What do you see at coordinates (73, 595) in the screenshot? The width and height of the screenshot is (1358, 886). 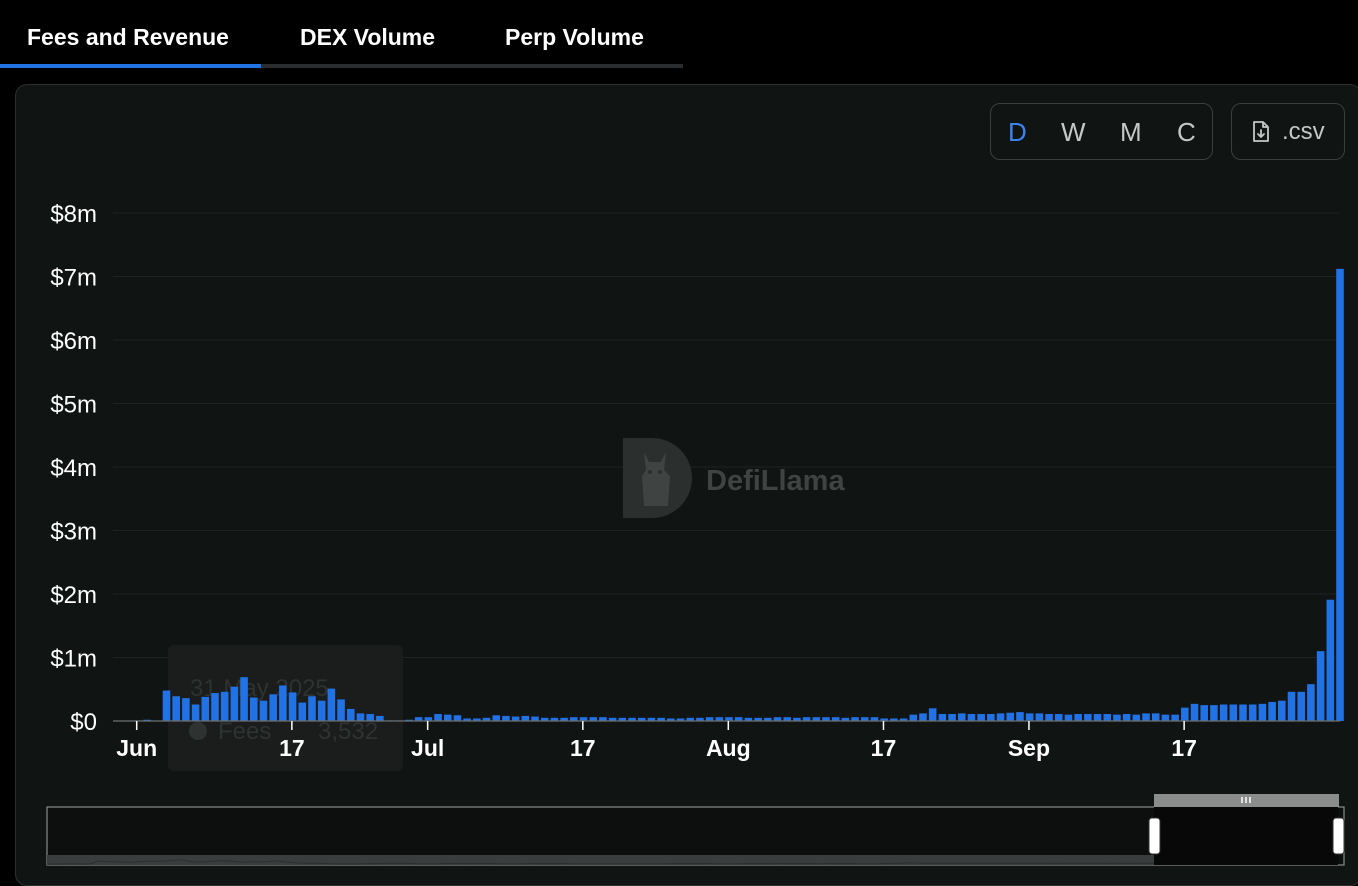 I see `y-tick-label: $2m` at bounding box center [73, 595].